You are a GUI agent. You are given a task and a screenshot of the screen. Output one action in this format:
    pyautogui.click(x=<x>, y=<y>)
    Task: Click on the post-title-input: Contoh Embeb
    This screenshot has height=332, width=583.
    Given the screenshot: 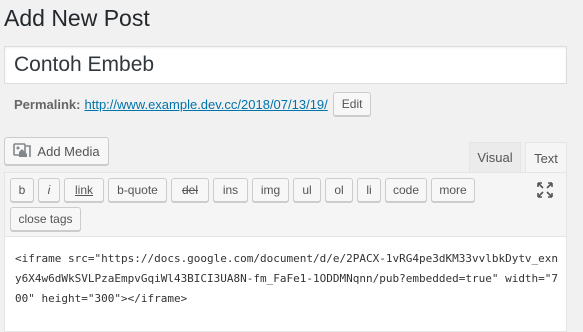 What is the action you would take?
    pyautogui.click(x=285, y=65)
    